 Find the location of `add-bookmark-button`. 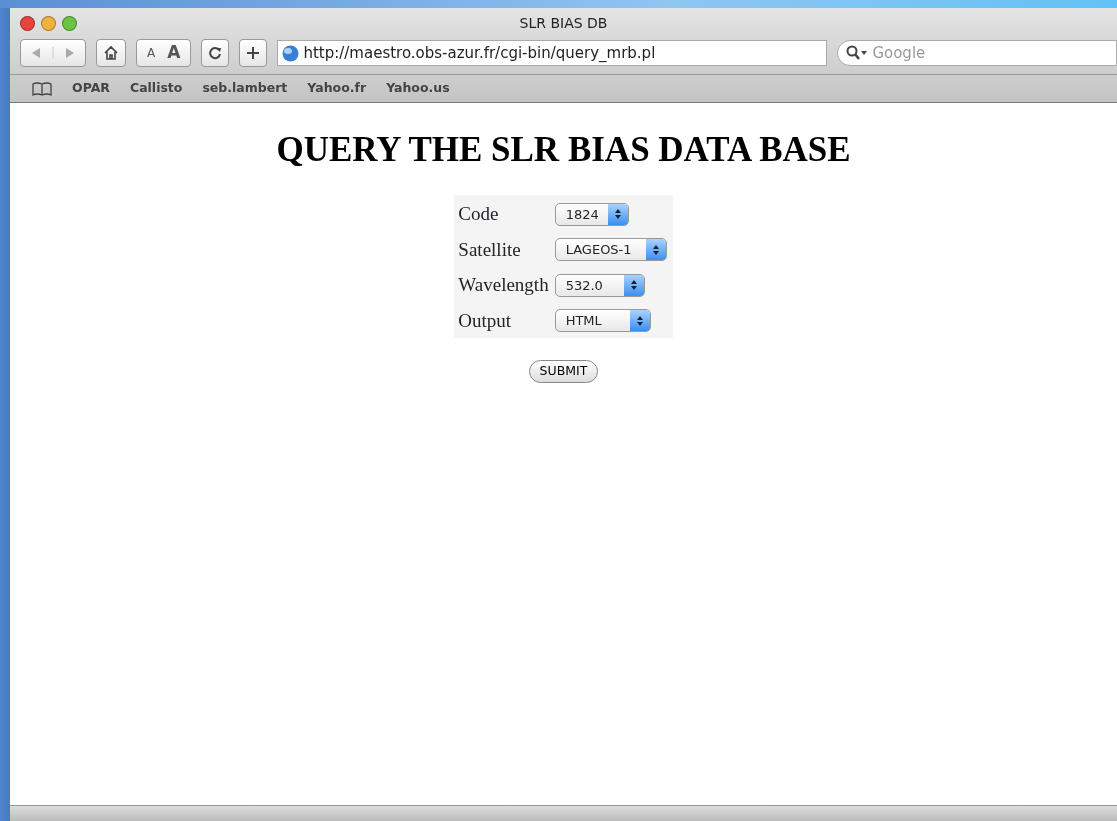

add-bookmark-button is located at coordinates (253, 53).